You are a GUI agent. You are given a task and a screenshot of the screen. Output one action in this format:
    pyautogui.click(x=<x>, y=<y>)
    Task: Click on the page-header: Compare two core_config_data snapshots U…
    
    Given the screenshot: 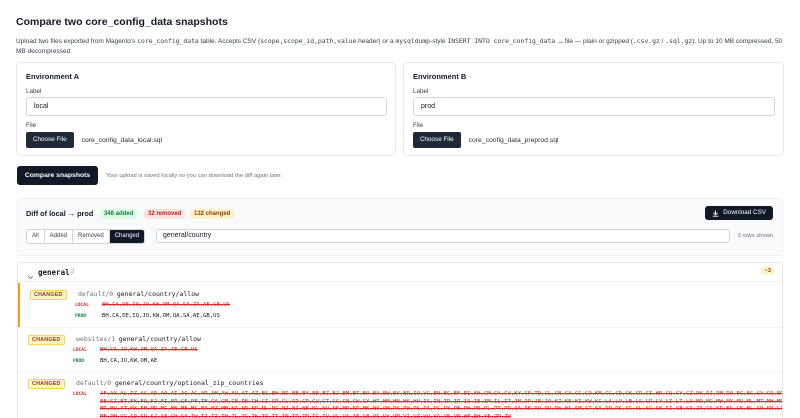 What is the action you would take?
    pyautogui.click(x=401, y=36)
    